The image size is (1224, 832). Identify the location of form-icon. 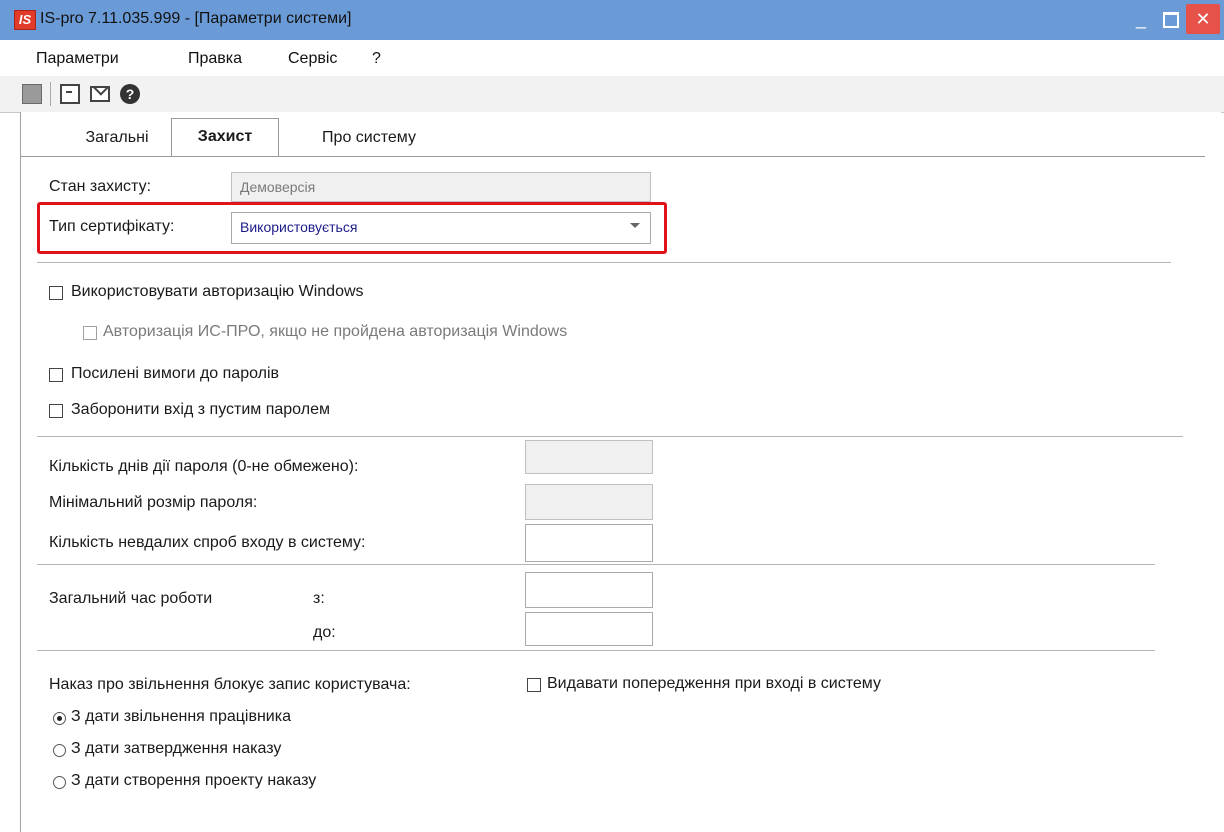
(70, 94).